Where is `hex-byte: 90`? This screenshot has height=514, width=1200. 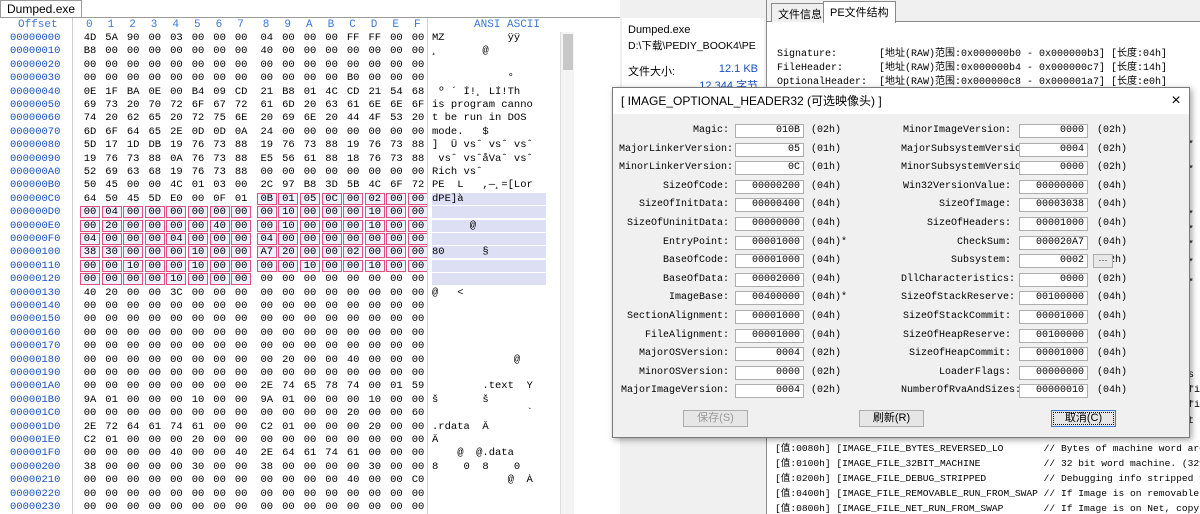
hex-byte: 90 is located at coordinates (133, 38).